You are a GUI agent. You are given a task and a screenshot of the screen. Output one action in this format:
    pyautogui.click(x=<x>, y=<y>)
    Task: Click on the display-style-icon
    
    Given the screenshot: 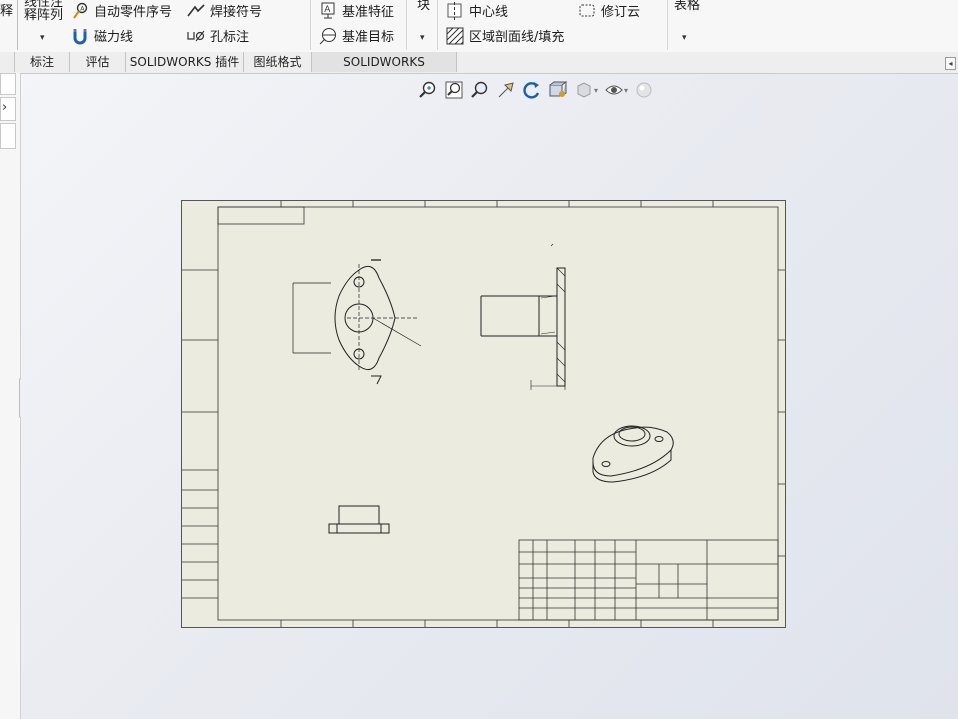 What is the action you would take?
    pyautogui.click(x=584, y=90)
    